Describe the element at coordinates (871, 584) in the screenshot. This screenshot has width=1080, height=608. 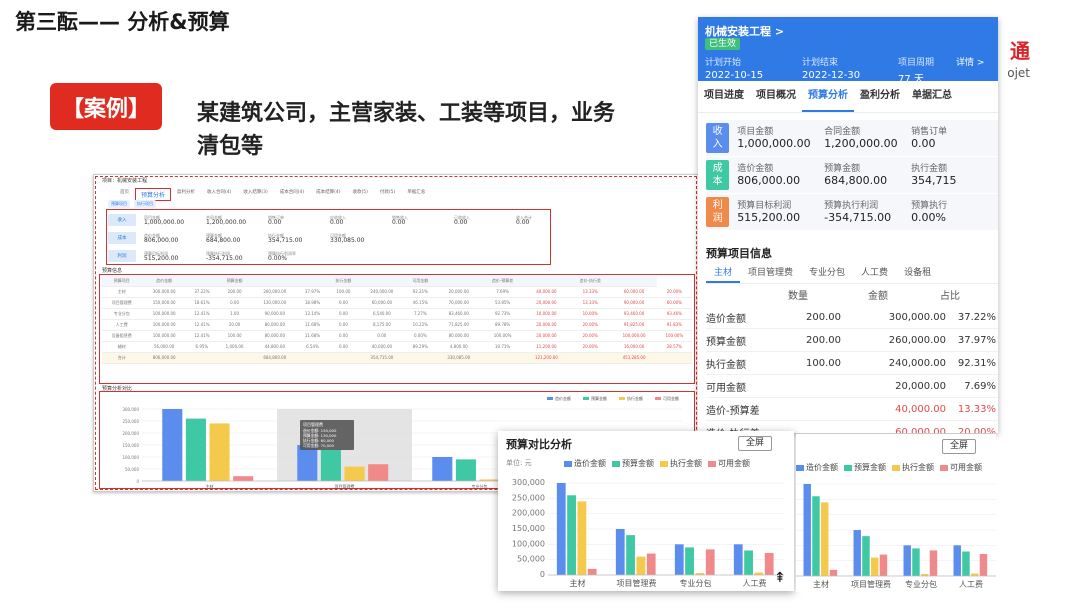
I see `x-tick-label: 项目管理费` at that location.